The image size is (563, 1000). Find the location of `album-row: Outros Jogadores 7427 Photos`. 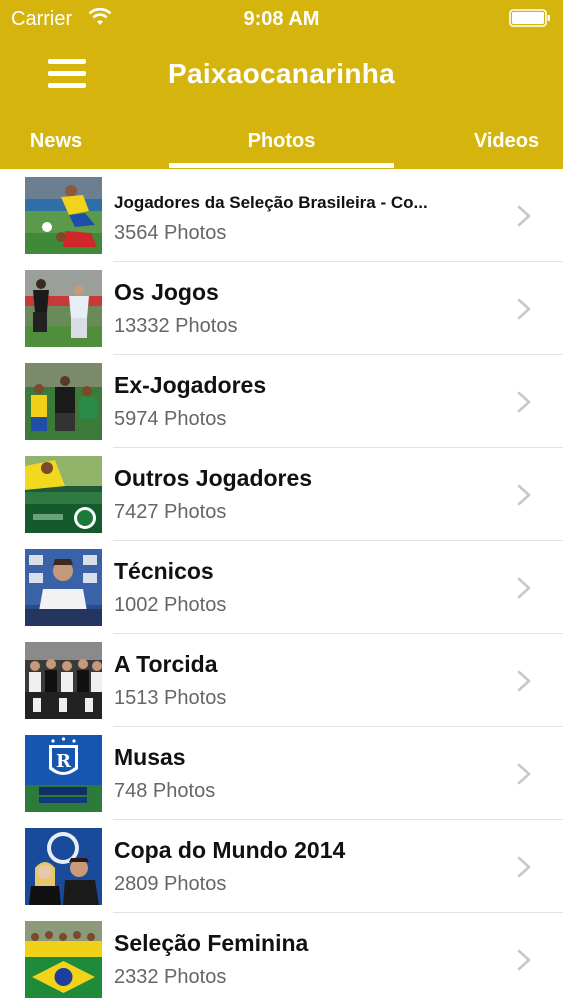

album-row: Outros Jogadores 7427 Photos is located at coordinates (281, 494).